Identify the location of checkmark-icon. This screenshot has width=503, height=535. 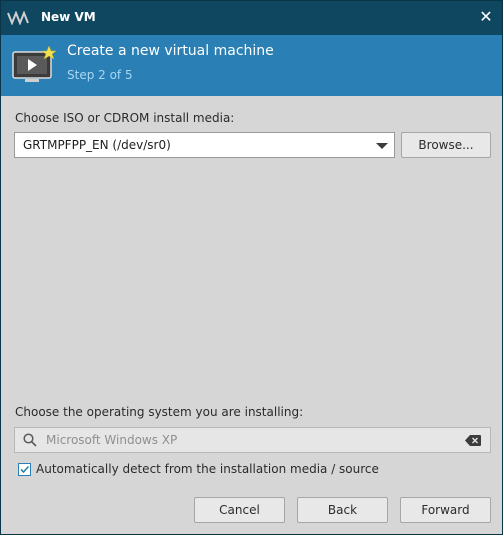
(25, 469).